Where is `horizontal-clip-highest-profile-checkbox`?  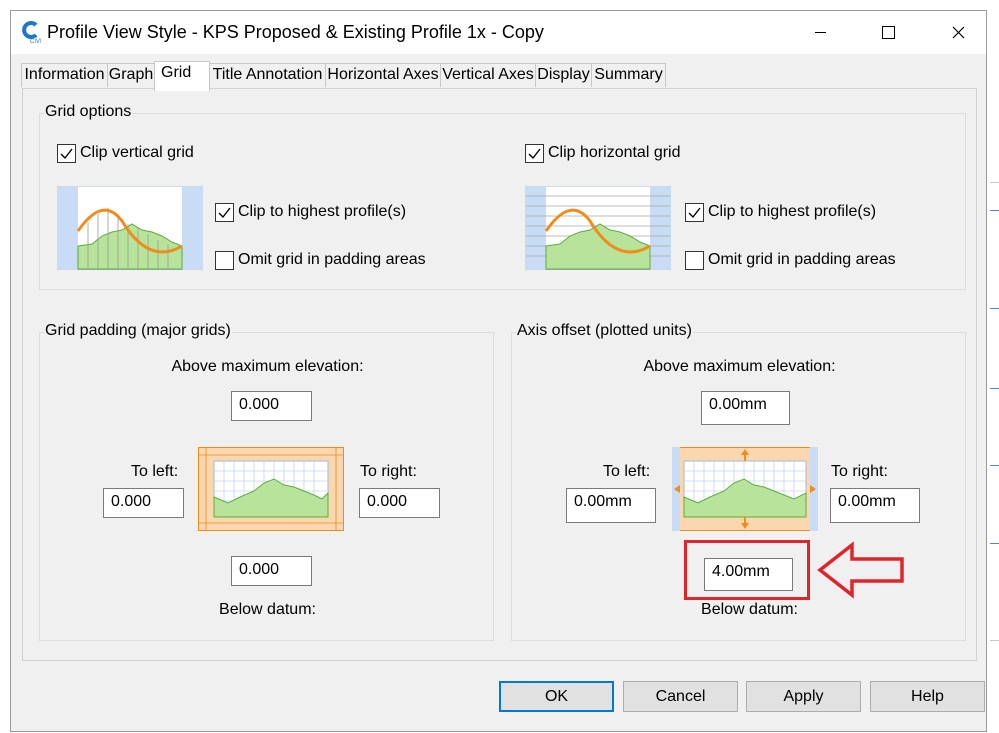 horizontal-clip-highest-profile-checkbox is located at coordinates (694, 212).